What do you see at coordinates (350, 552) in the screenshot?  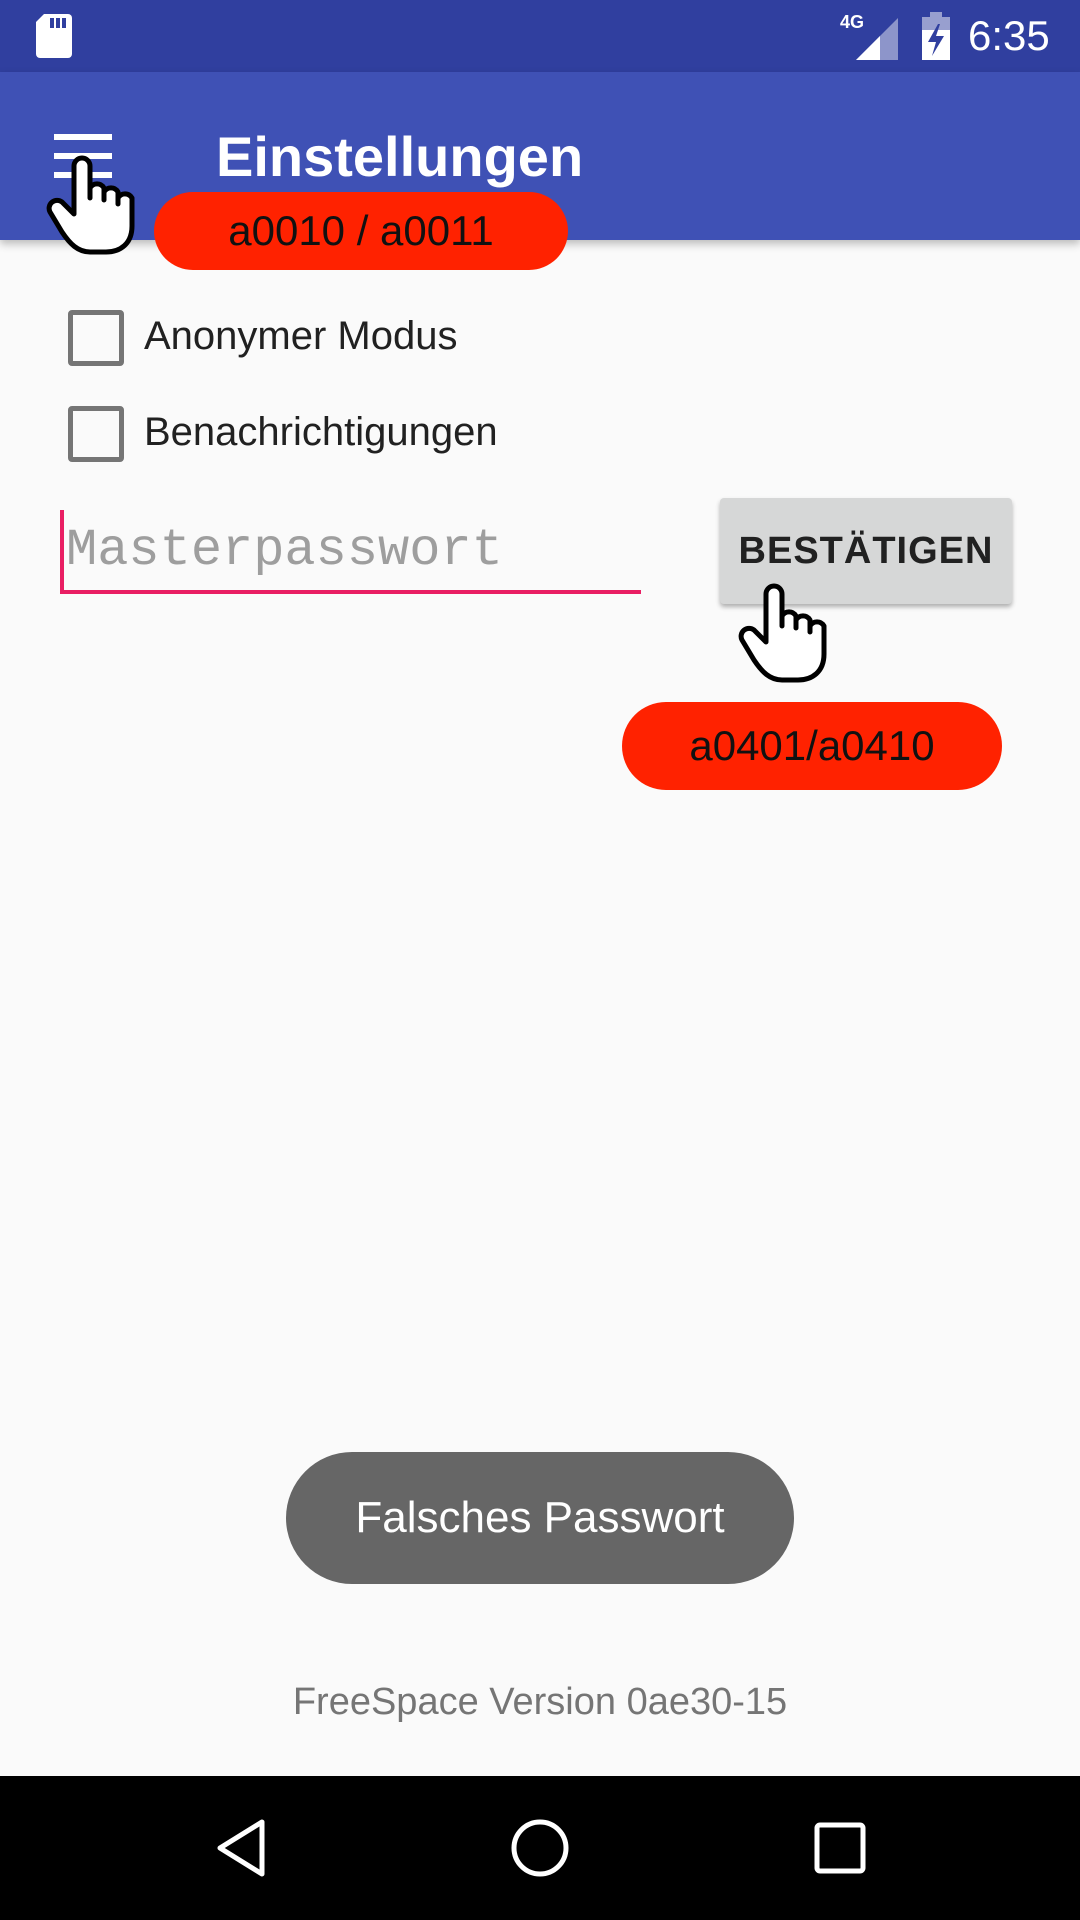 I see `master-password-input` at bounding box center [350, 552].